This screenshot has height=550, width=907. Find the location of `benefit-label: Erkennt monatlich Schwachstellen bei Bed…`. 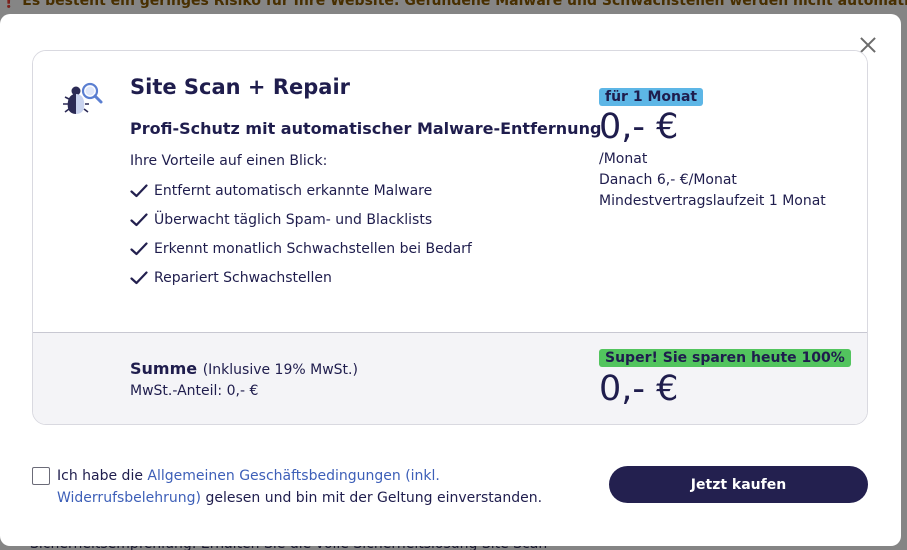

benefit-label: Erkennt monatlich Schwachstellen bei Bed… is located at coordinates (313, 249).